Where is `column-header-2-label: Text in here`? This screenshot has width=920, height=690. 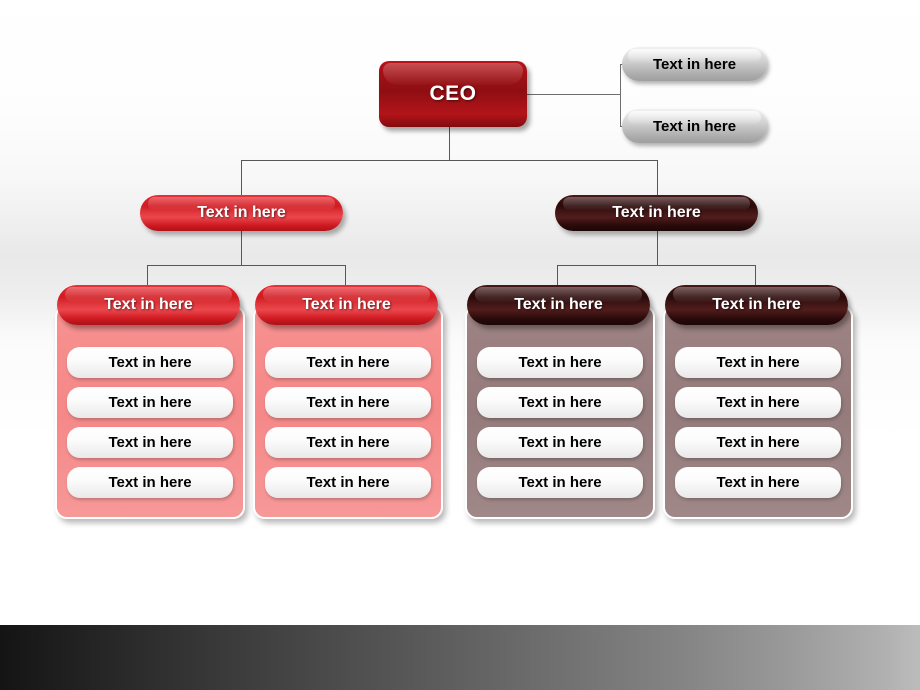
column-header-2-label: Text in here is located at coordinates (346, 304).